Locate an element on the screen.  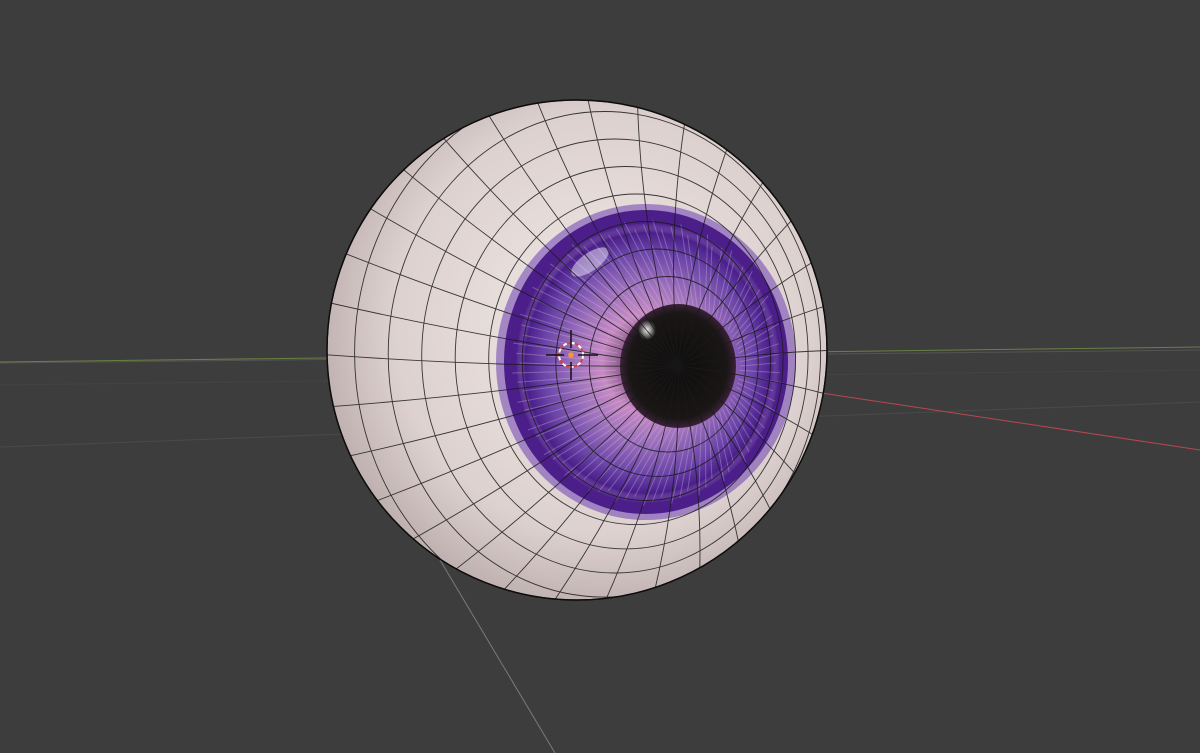
iris-fiber is located at coordinates (705, 454).